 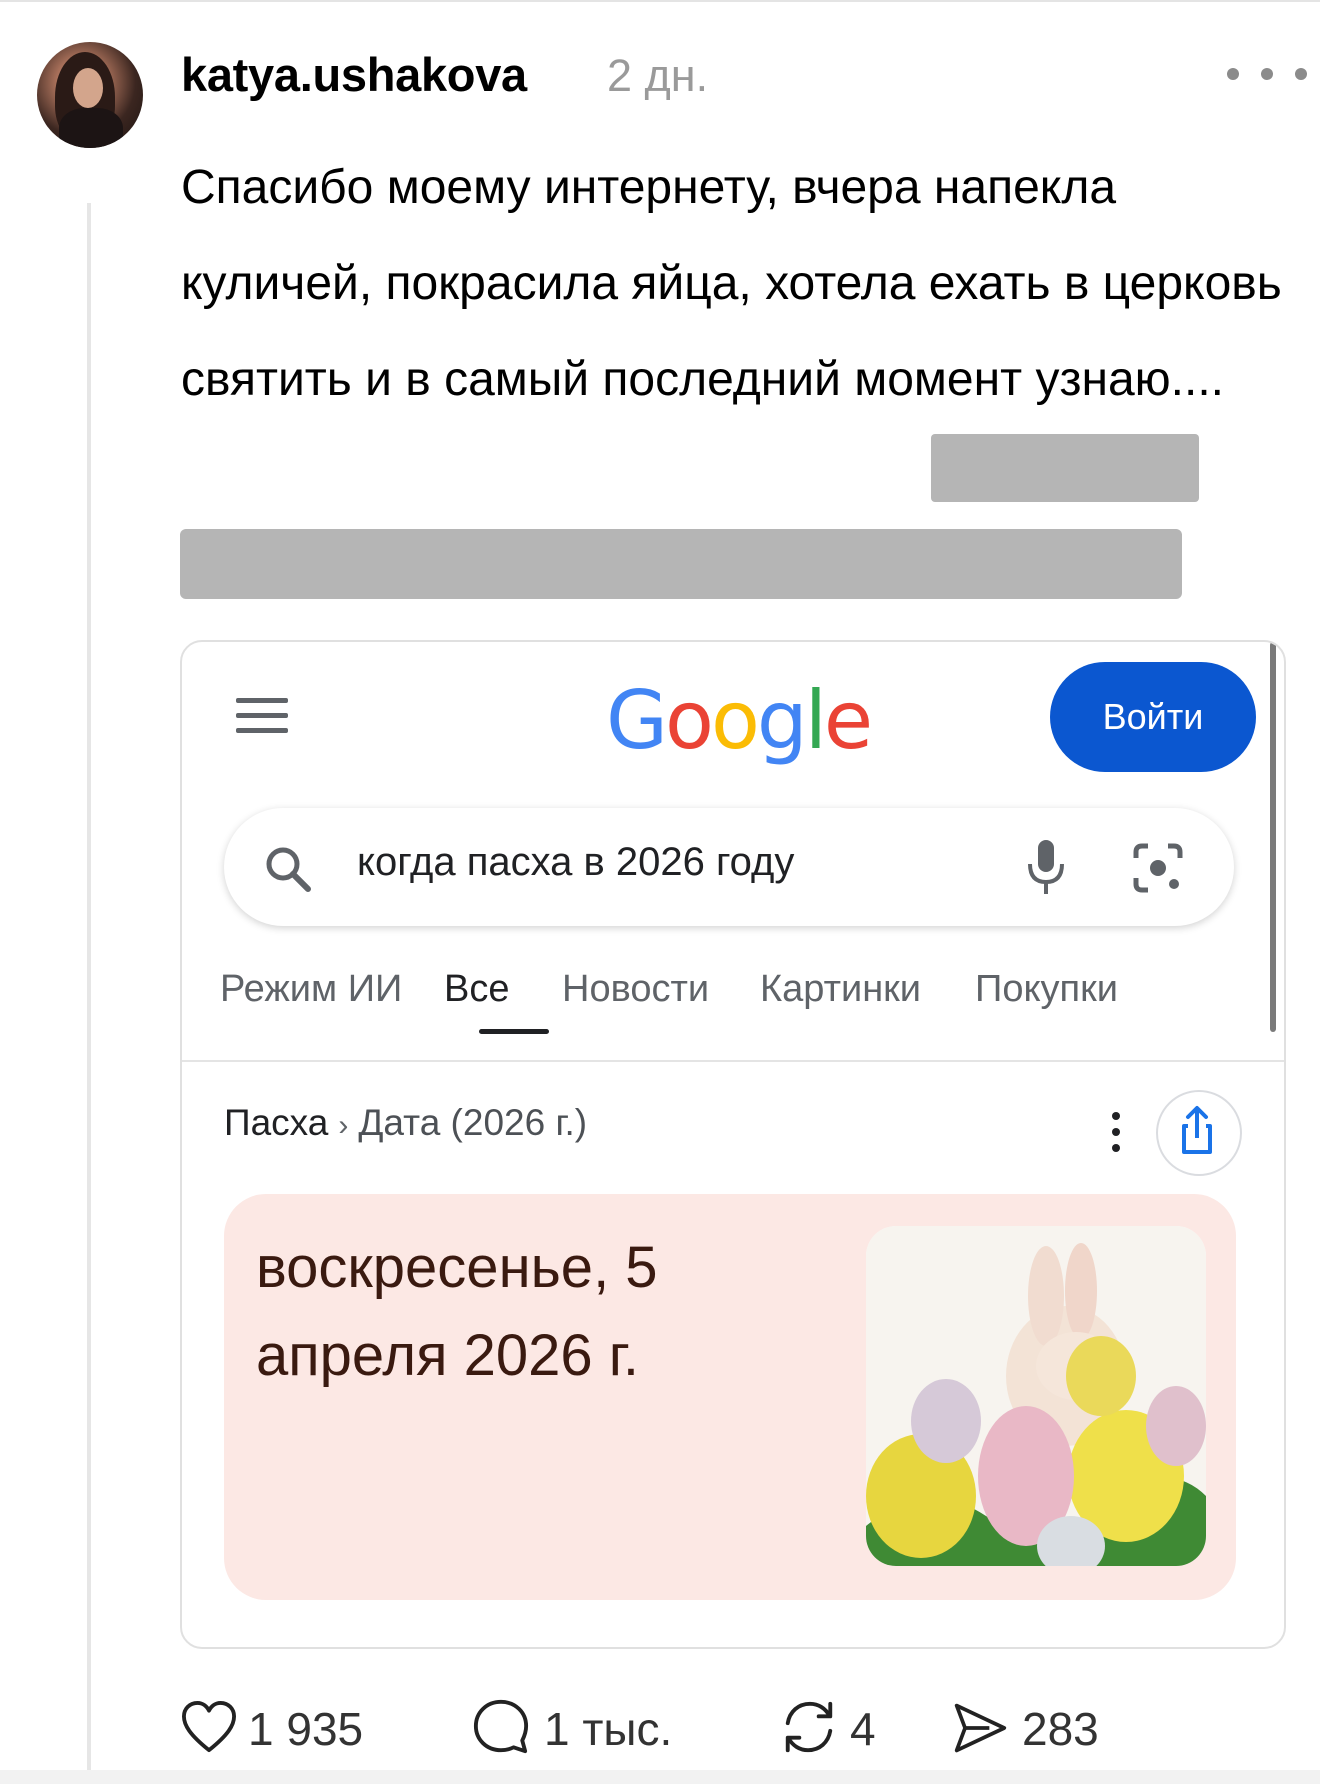 What do you see at coordinates (476, 989) in the screenshot?
I see `tab-all: Все` at bounding box center [476, 989].